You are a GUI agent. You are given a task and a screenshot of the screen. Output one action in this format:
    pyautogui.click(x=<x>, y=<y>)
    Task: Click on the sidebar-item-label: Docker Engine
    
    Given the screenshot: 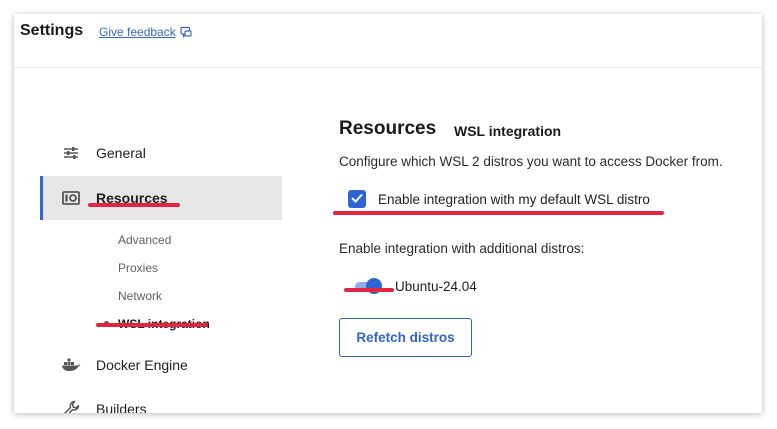 What is the action you would take?
    pyautogui.click(x=142, y=365)
    